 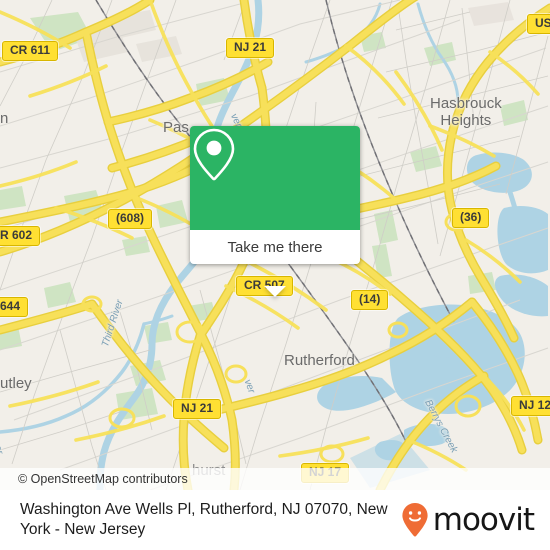 I want to click on route-shield: (14), so click(x=370, y=300).